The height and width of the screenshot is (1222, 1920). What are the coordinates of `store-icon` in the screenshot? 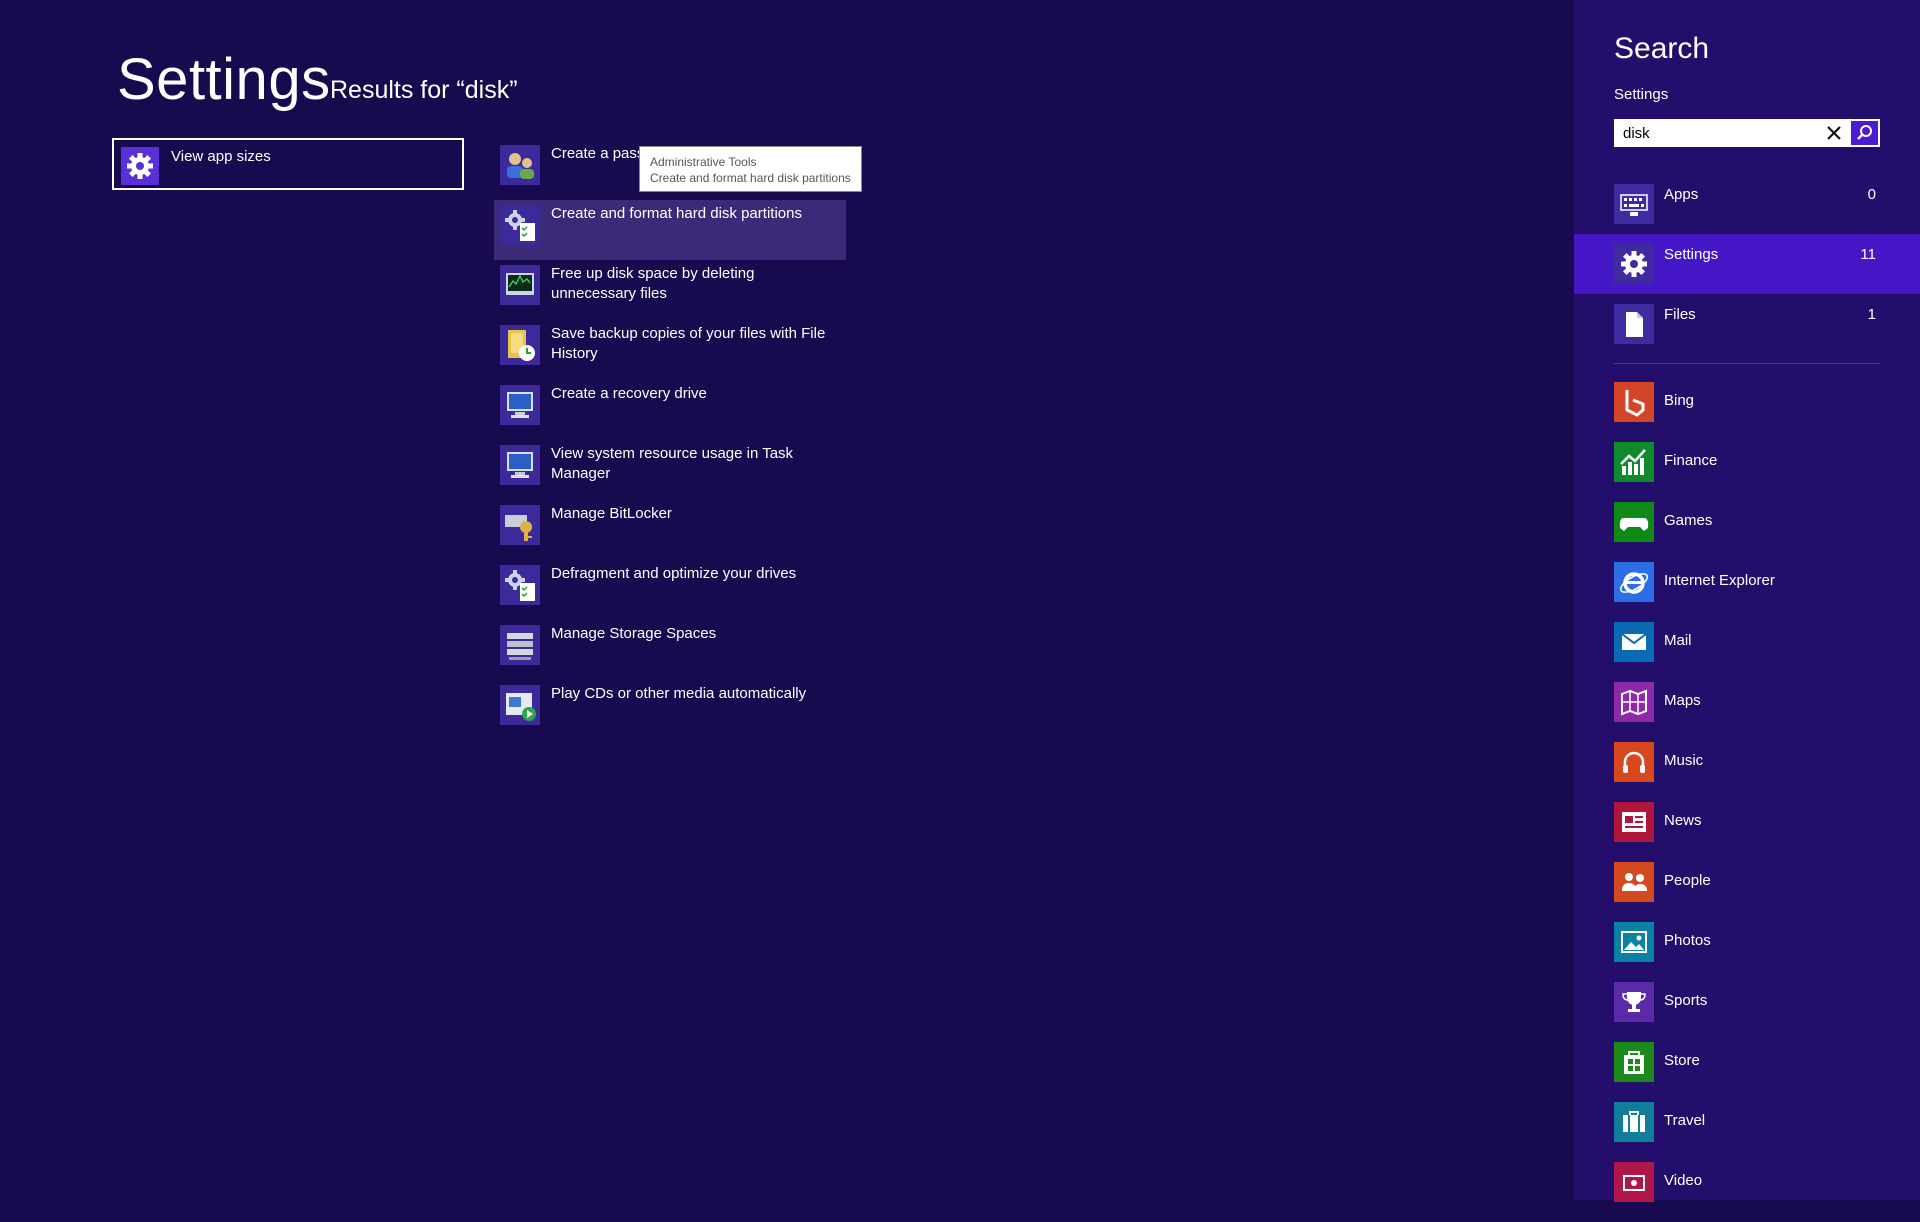 It's located at (1634, 1062).